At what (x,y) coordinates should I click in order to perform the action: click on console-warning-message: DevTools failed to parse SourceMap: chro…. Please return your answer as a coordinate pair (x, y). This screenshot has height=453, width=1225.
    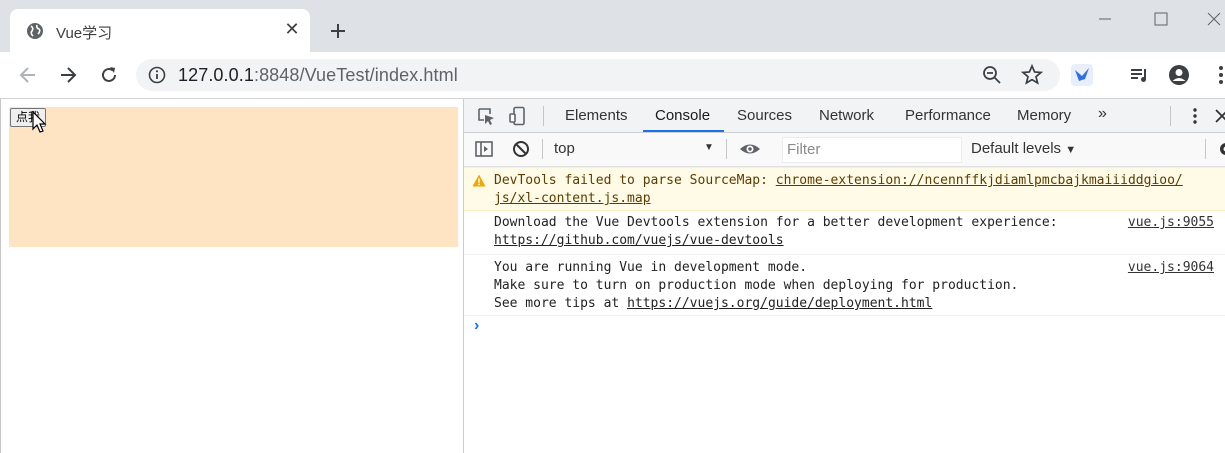
    Looking at the image, I should click on (844, 189).